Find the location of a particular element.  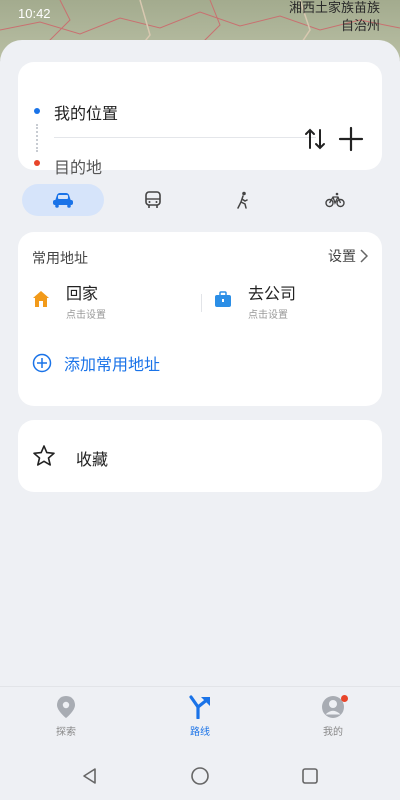

home-address-item: 回家 点击设置 is located at coordinates (117, 300).